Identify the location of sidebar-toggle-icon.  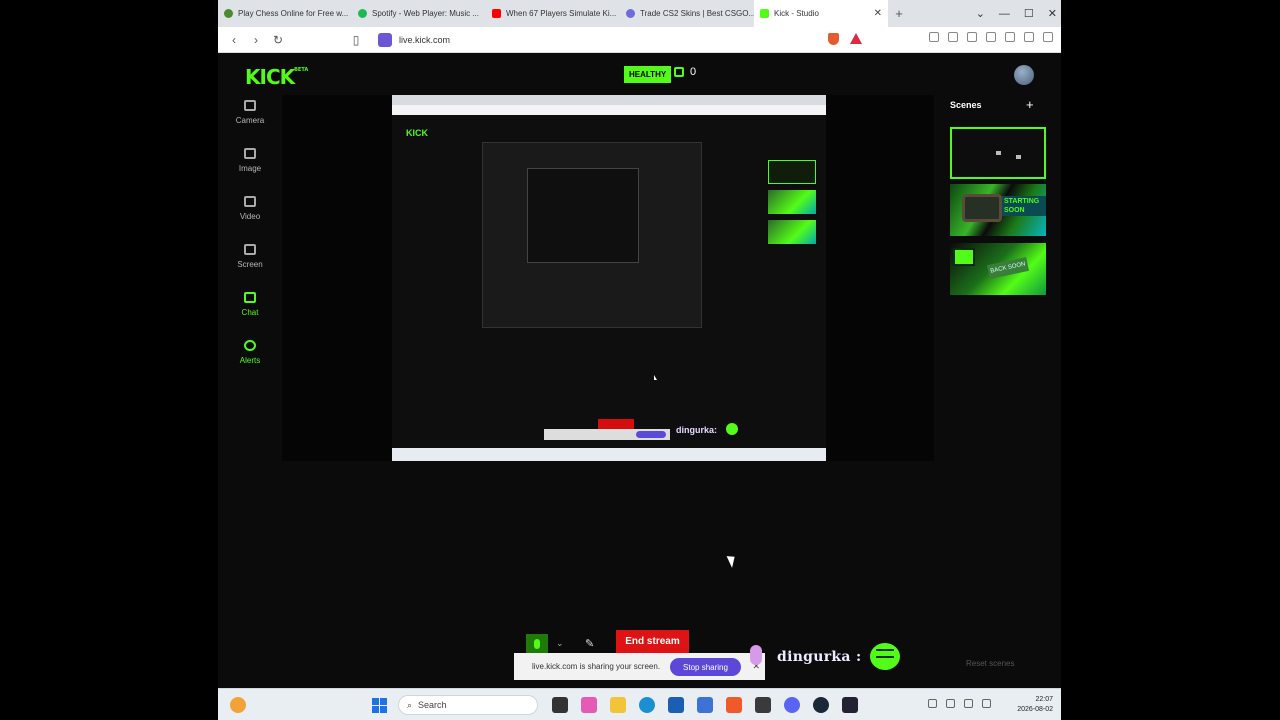
(972, 37).